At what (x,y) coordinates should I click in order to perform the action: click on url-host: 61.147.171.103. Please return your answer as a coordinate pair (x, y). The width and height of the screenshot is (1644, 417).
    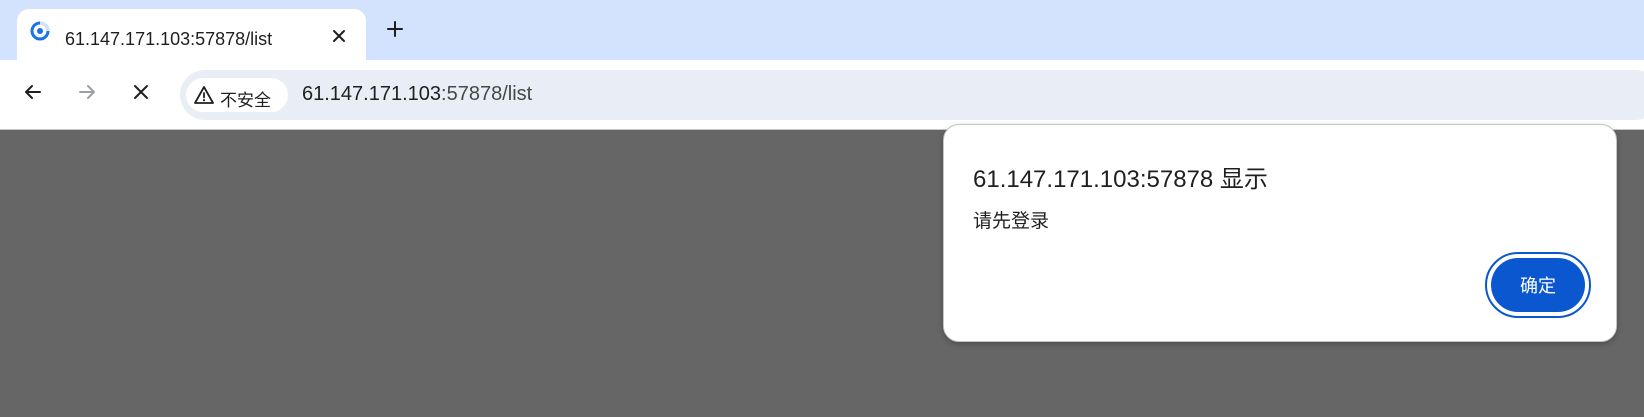
    Looking at the image, I should click on (372, 94).